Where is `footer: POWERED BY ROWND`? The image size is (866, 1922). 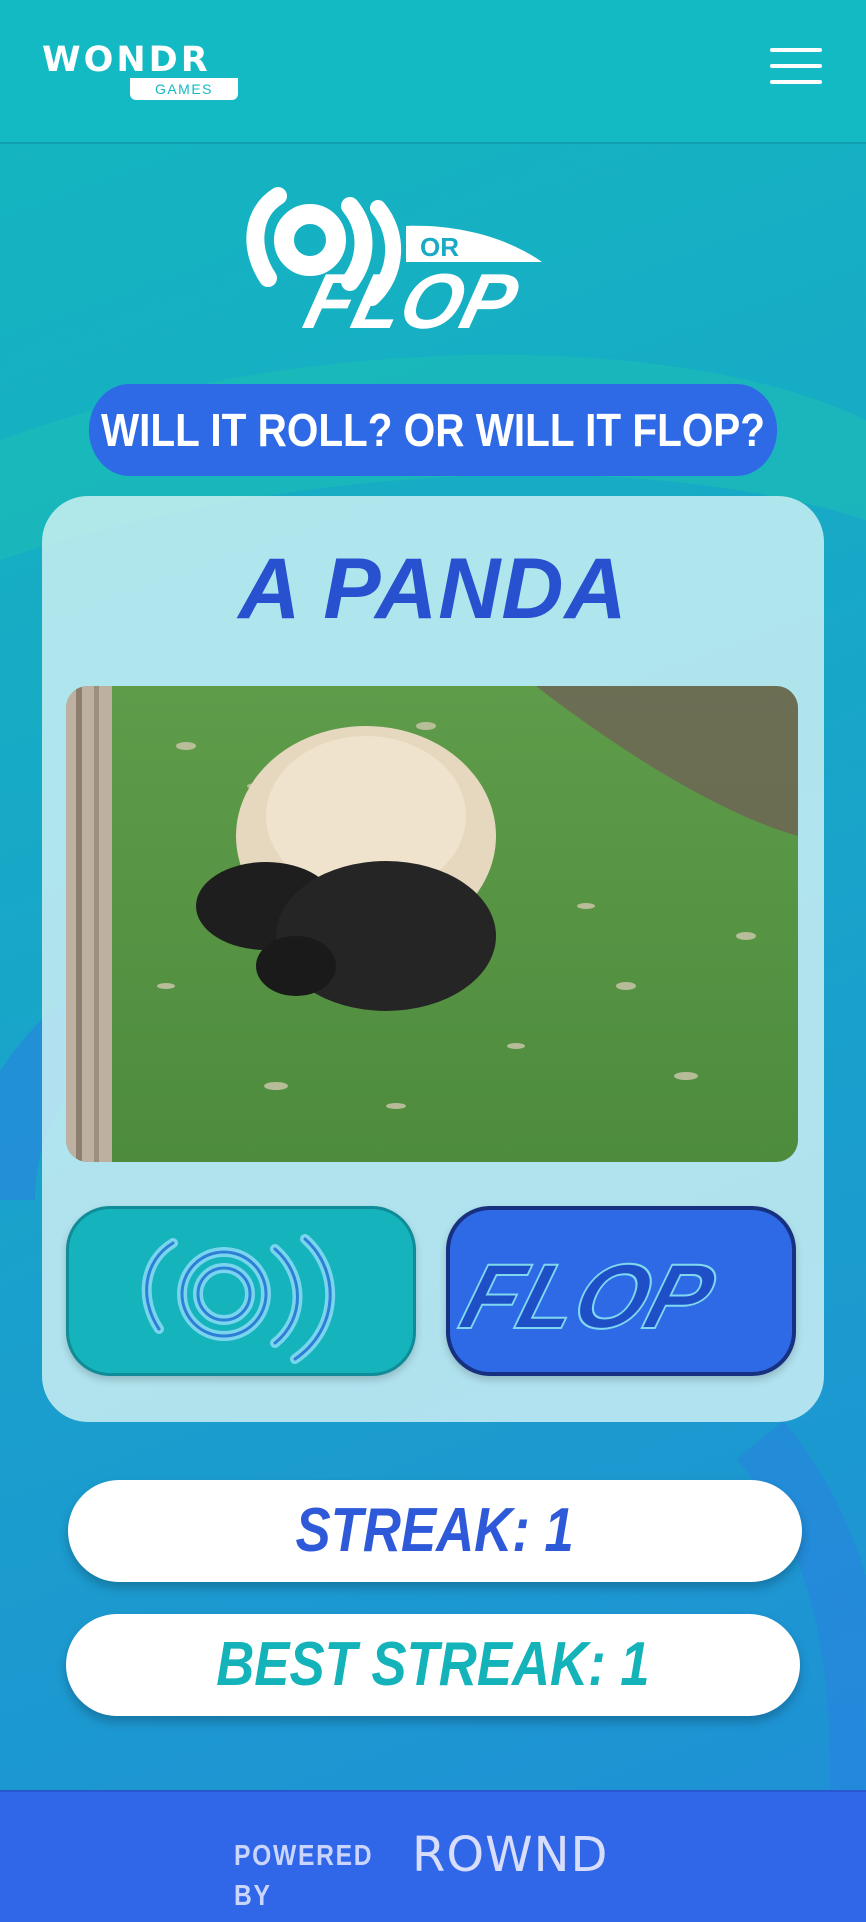 footer: POWERED BY ROWND is located at coordinates (433, 1856).